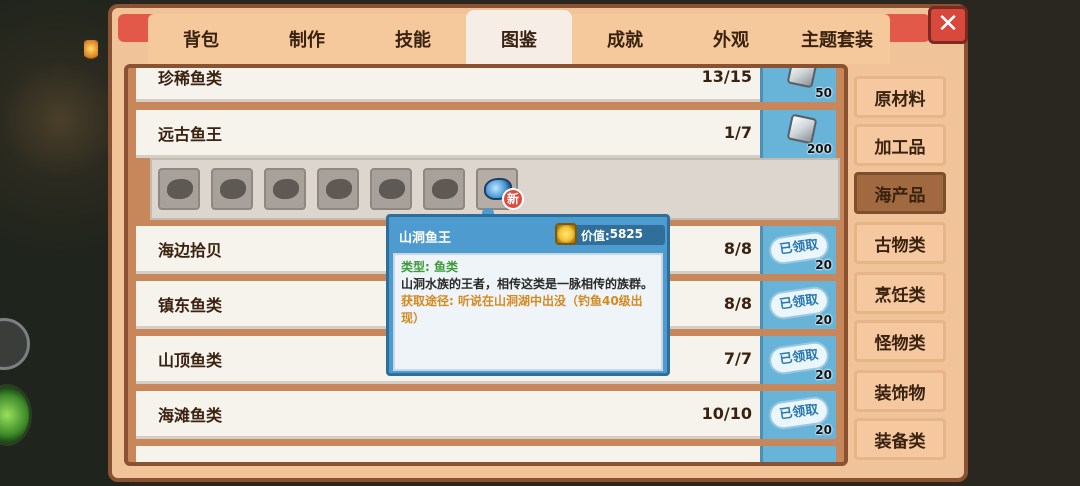  What do you see at coordinates (486, 454) in the screenshot?
I see `list-row` at bounding box center [486, 454].